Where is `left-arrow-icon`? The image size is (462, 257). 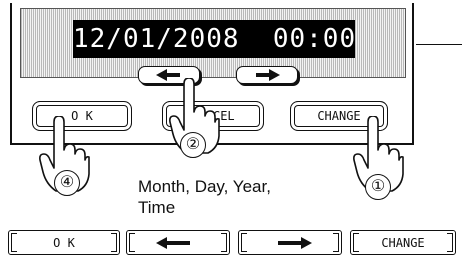 left-arrow-icon is located at coordinates (173, 242).